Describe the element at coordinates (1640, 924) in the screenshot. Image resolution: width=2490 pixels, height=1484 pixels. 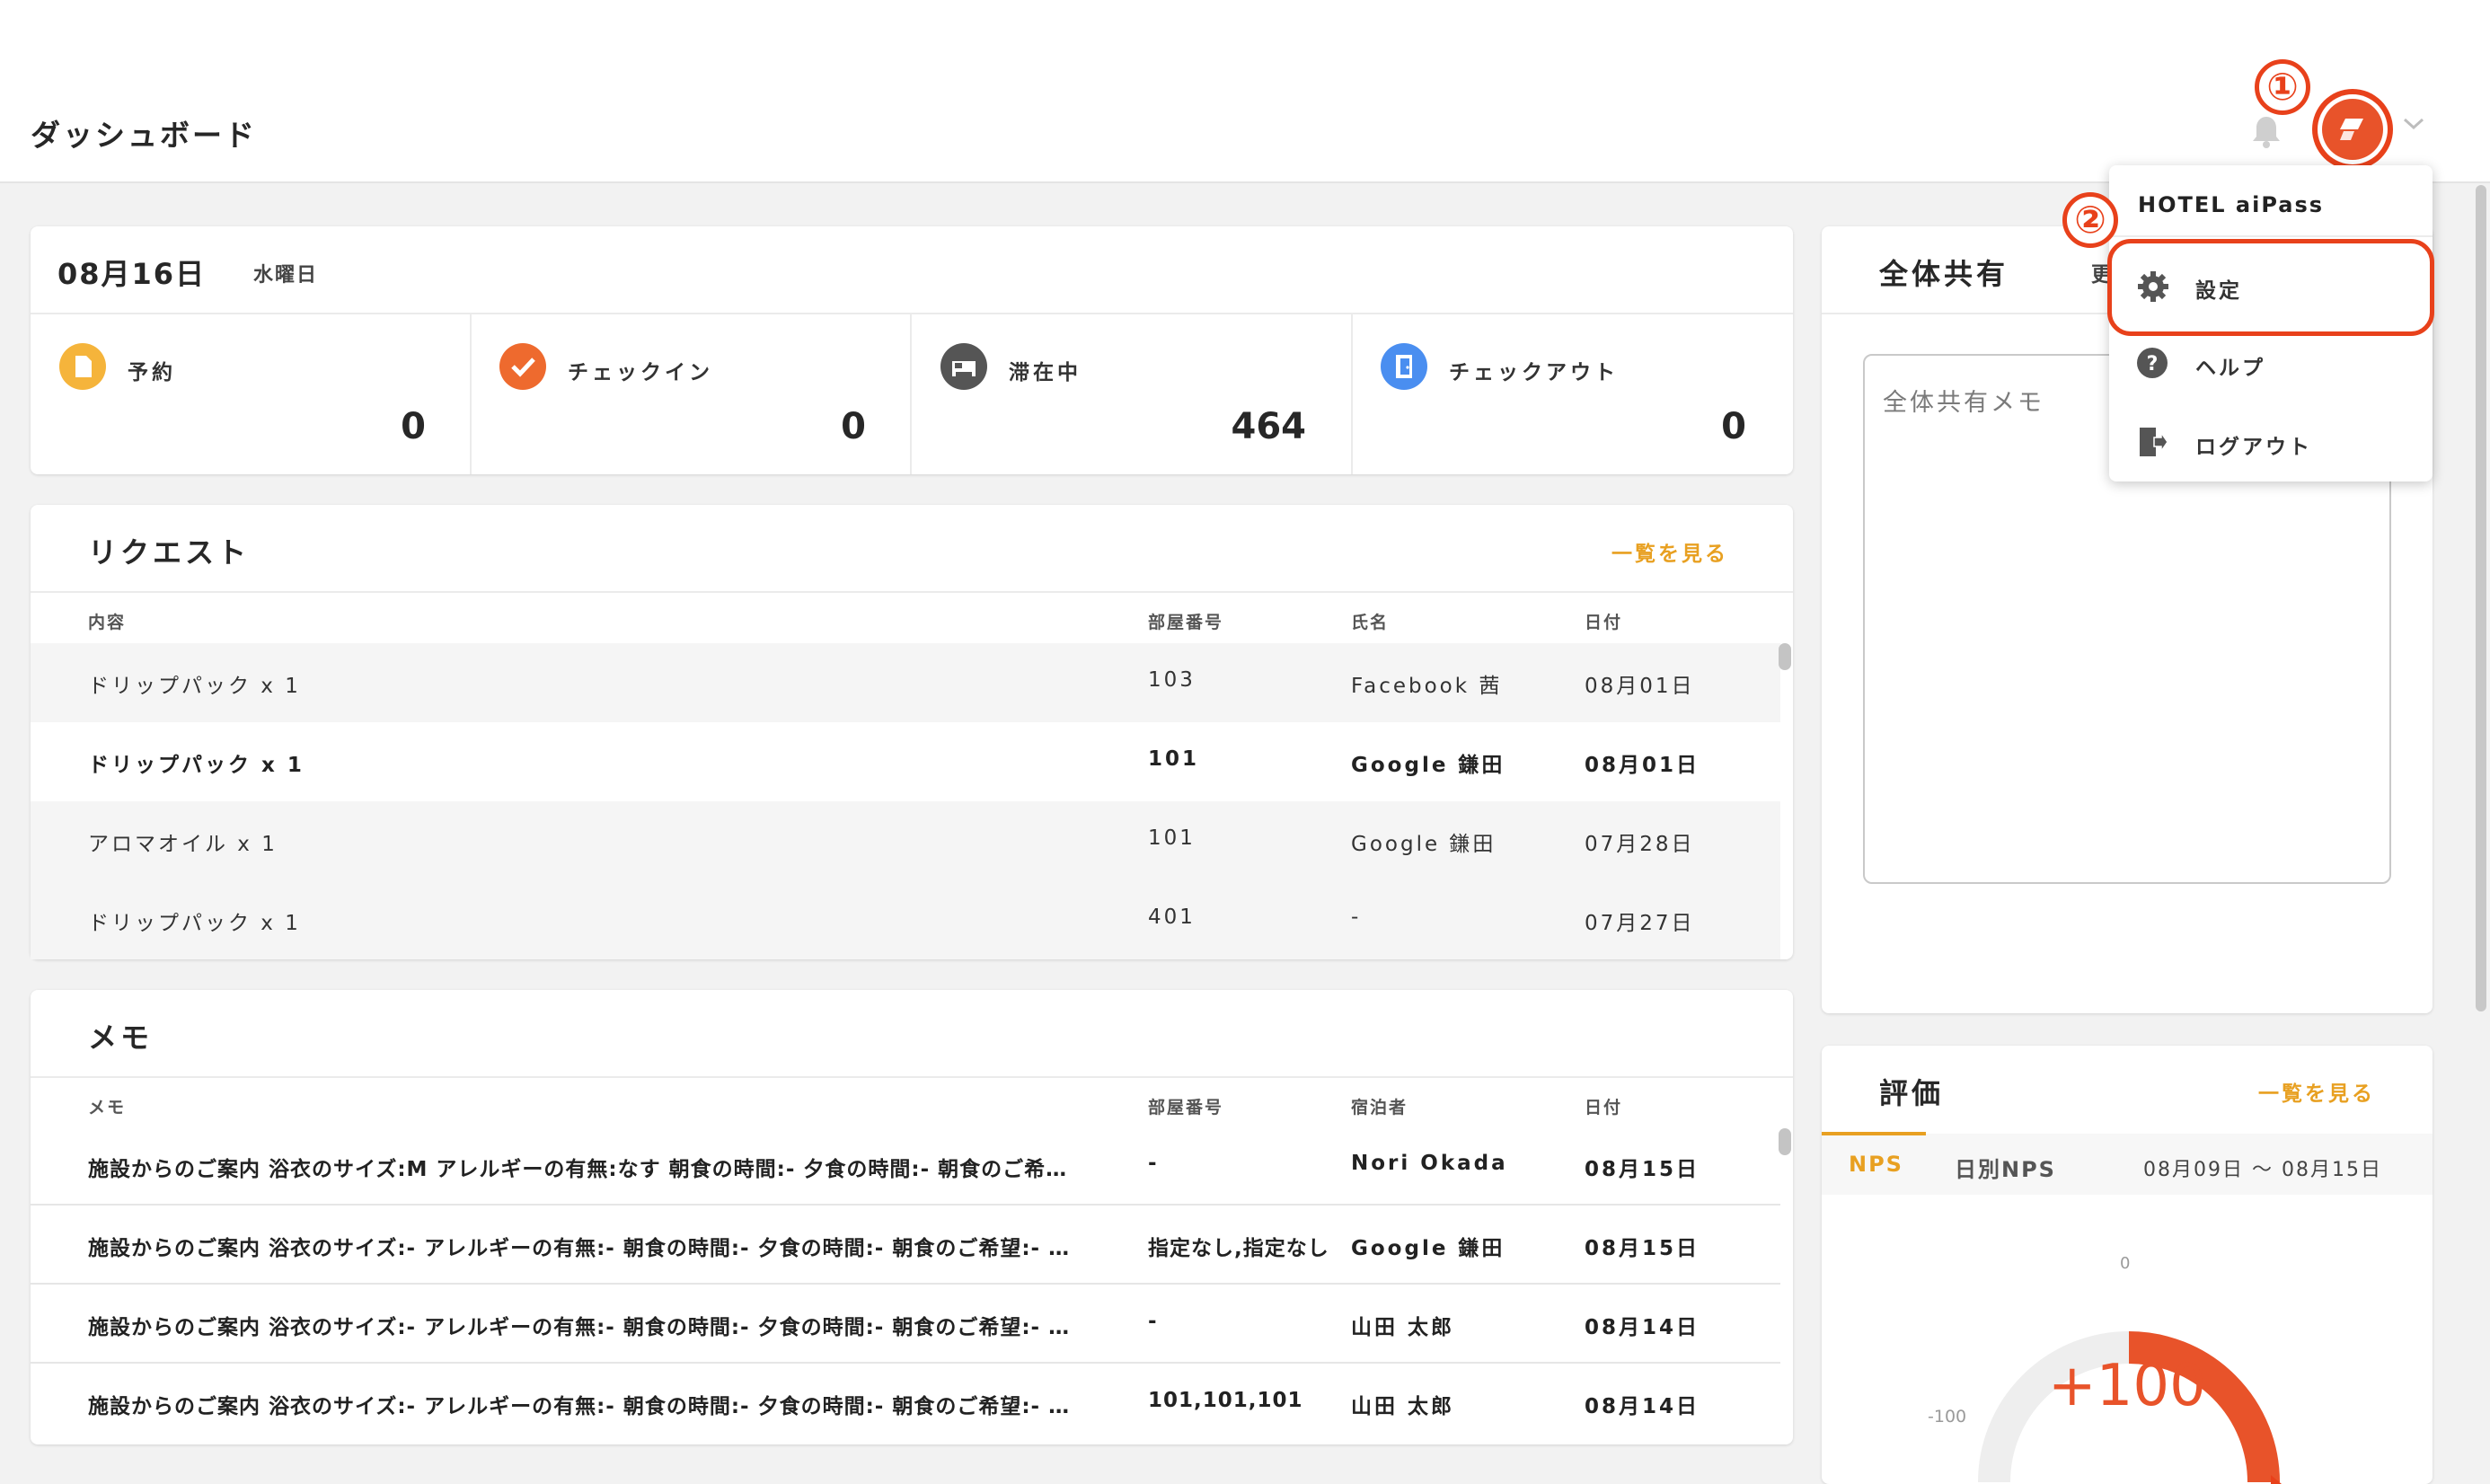
I see `request-date: 07月27日` at that location.